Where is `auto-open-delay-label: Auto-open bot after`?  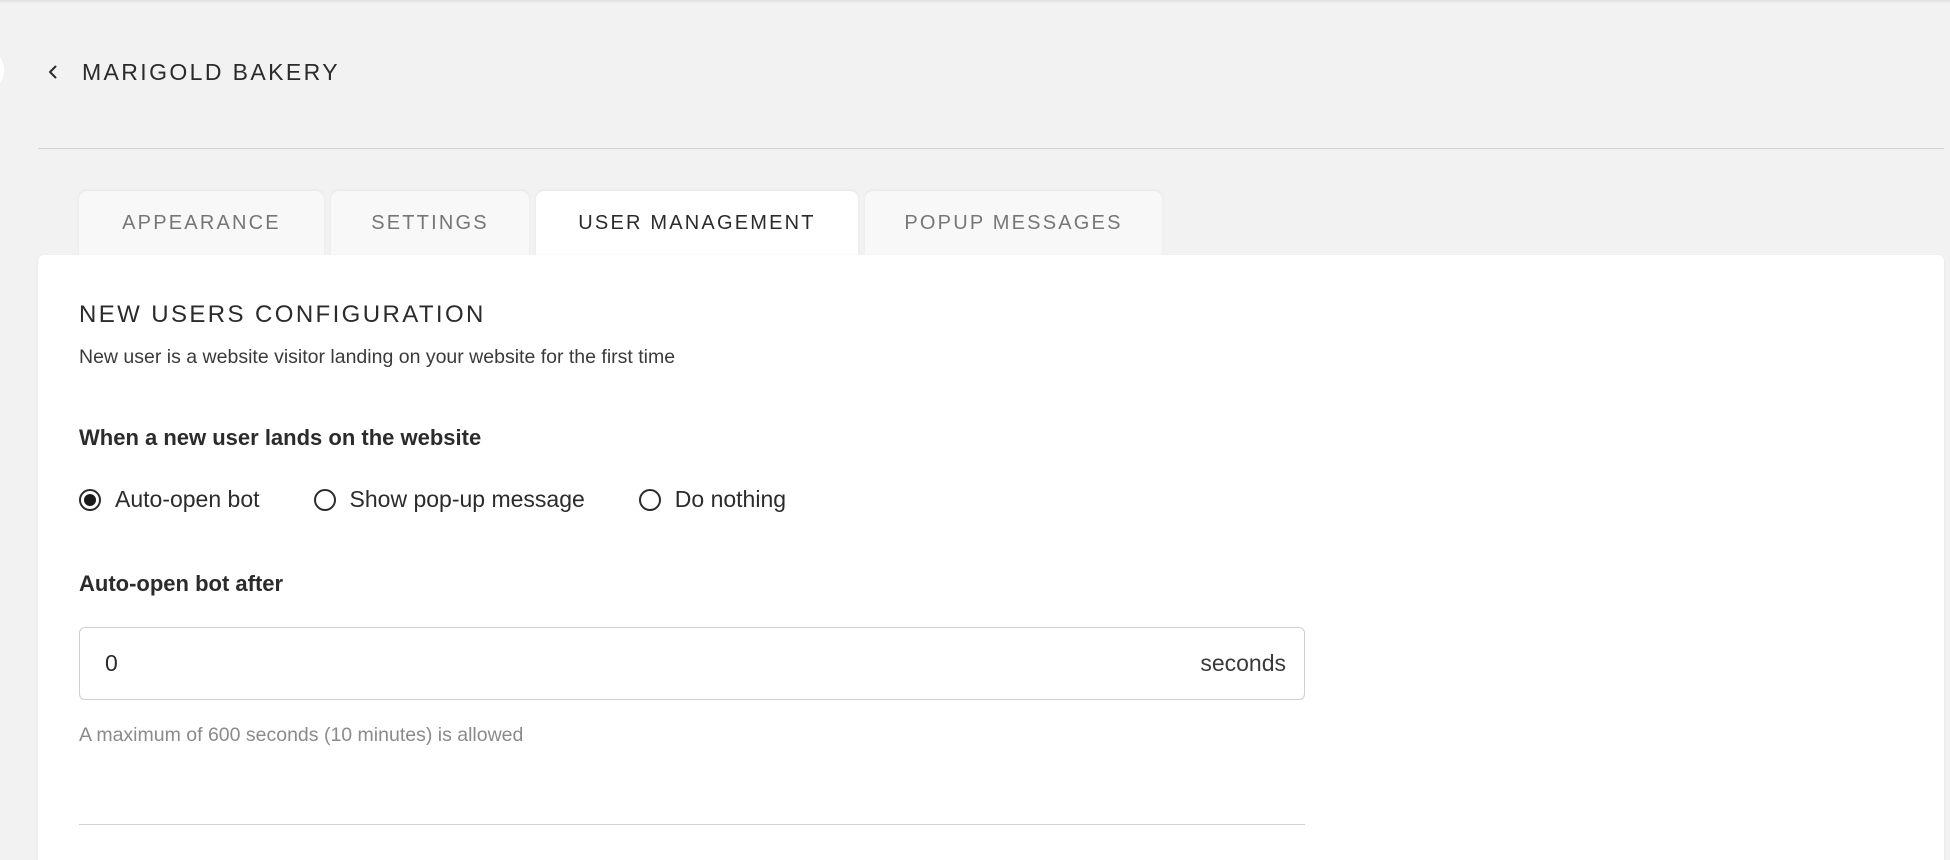
auto-open-delay-label: Auto-open bot after is located at coordinates (181, 583).